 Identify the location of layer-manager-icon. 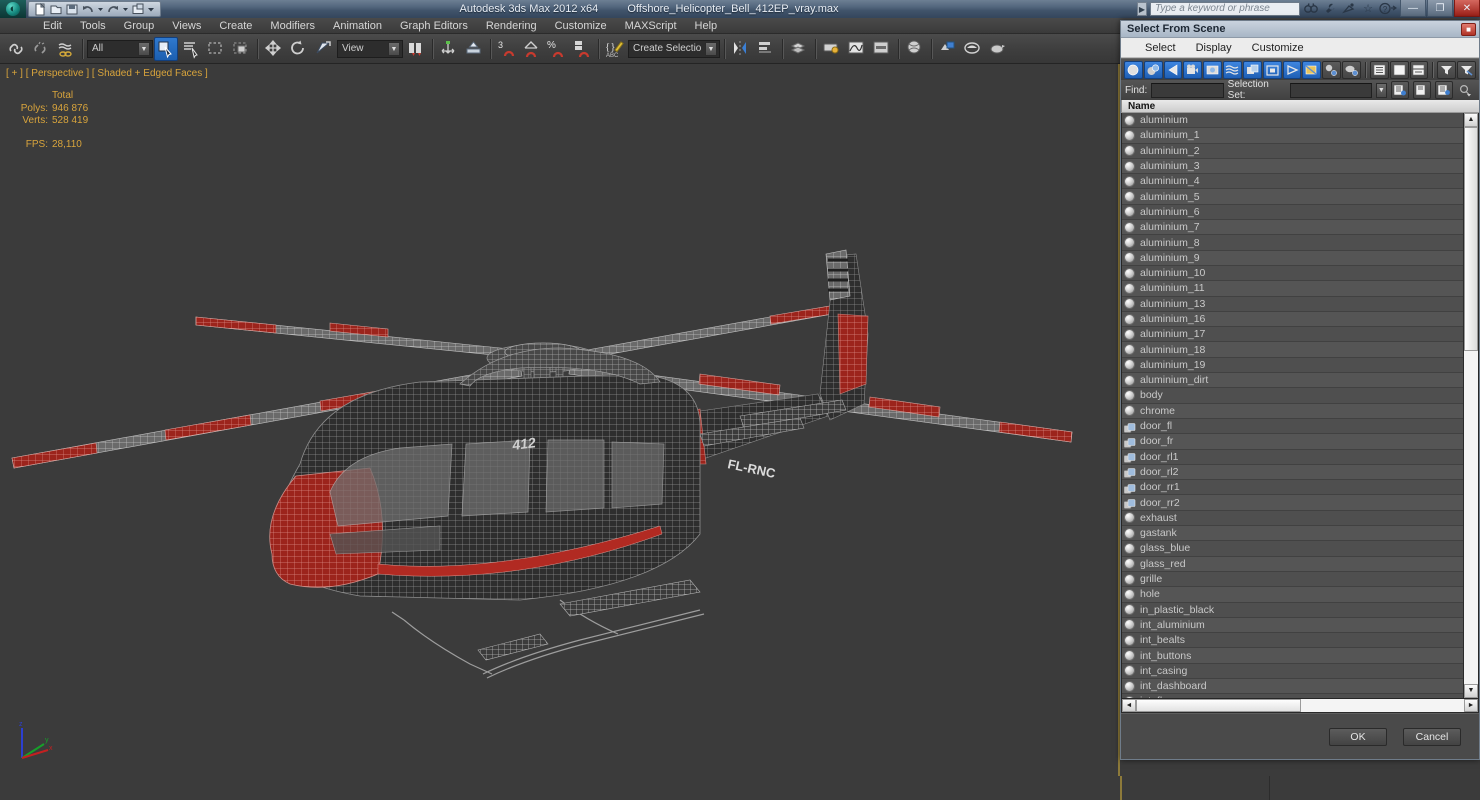
(799, 49).